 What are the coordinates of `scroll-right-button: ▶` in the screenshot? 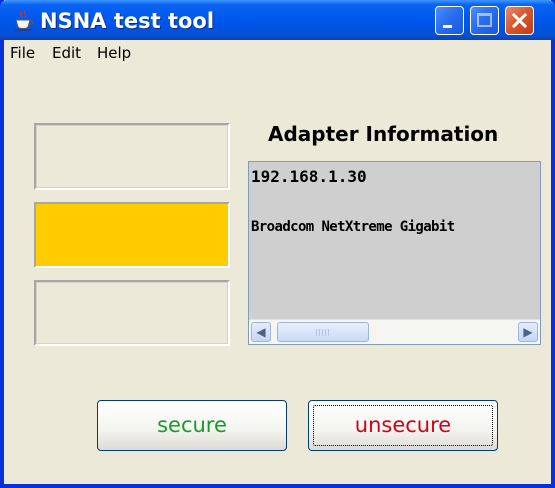 It's located at (528, 332).